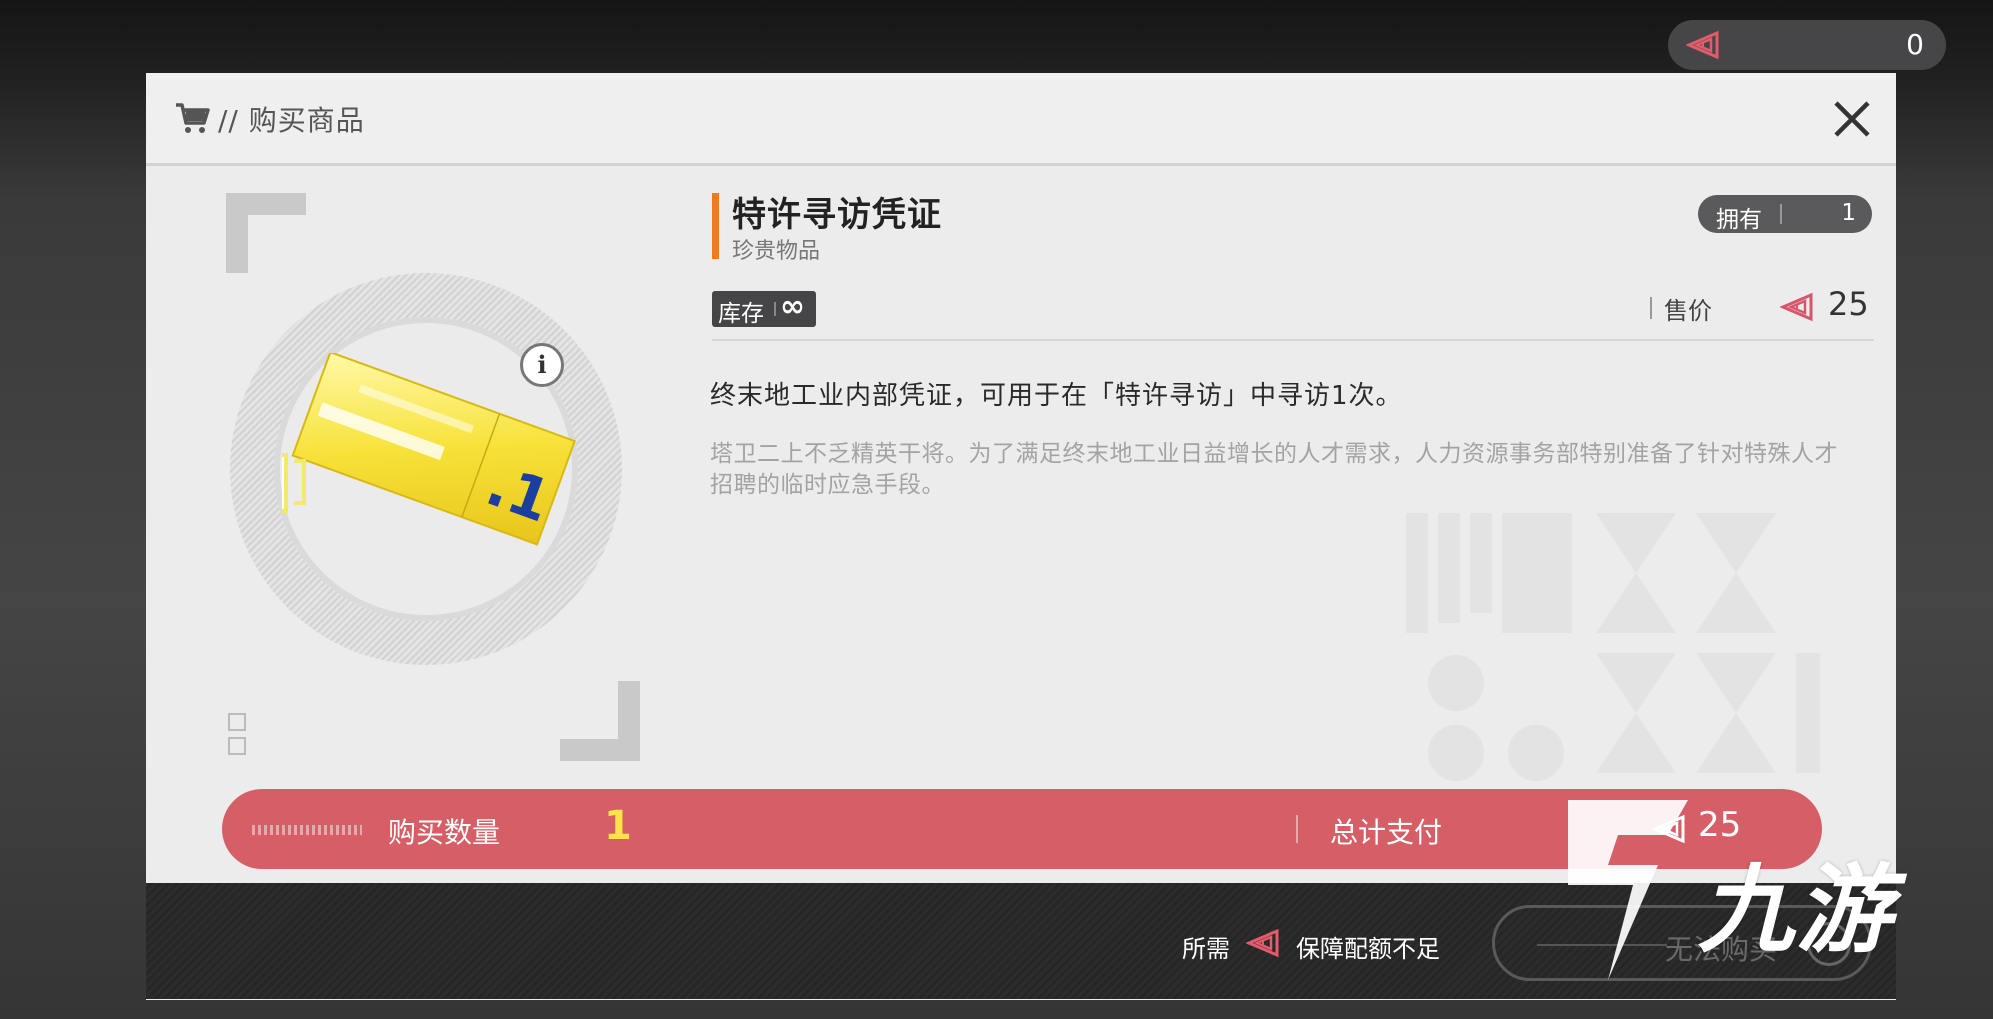 The image size is (1993, 1019). I want to click on owned-value: 1, so click(1848, 213).